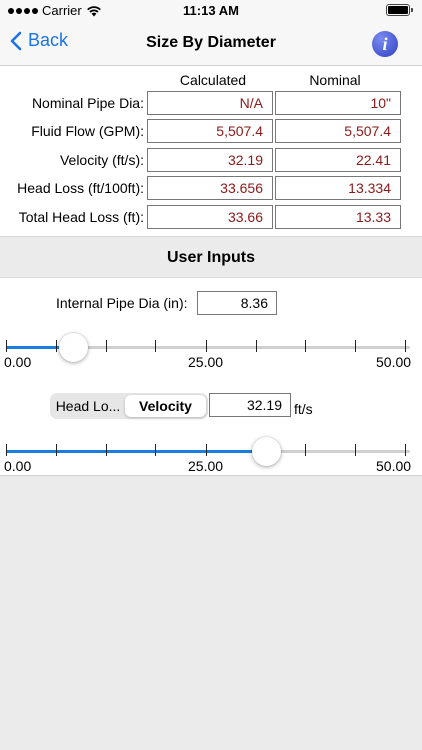  I want to click on info-icon: i, so click(385, 44).